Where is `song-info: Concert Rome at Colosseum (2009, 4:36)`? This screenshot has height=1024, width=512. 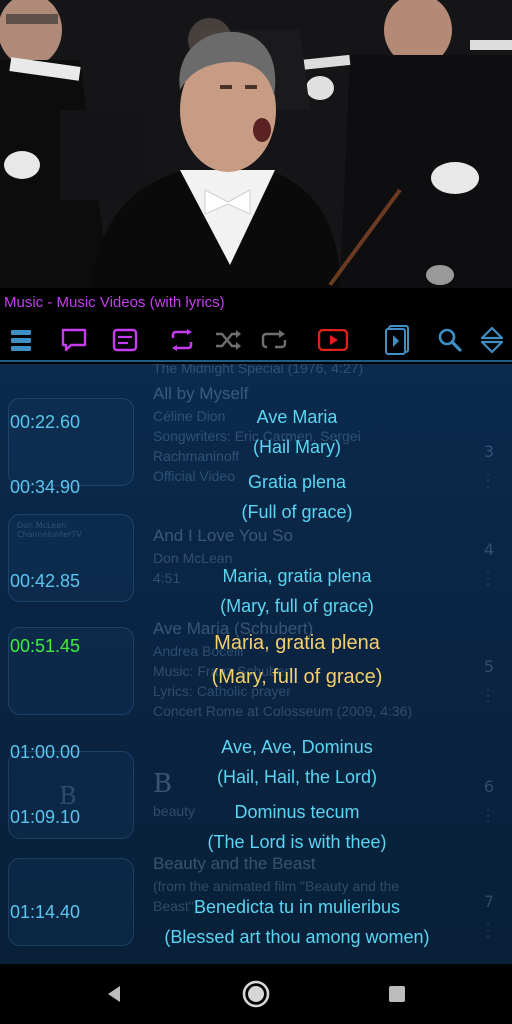 song-info: Concert Rome at Colosseum (2009, 4:36) is located at coordinates (283, 711).